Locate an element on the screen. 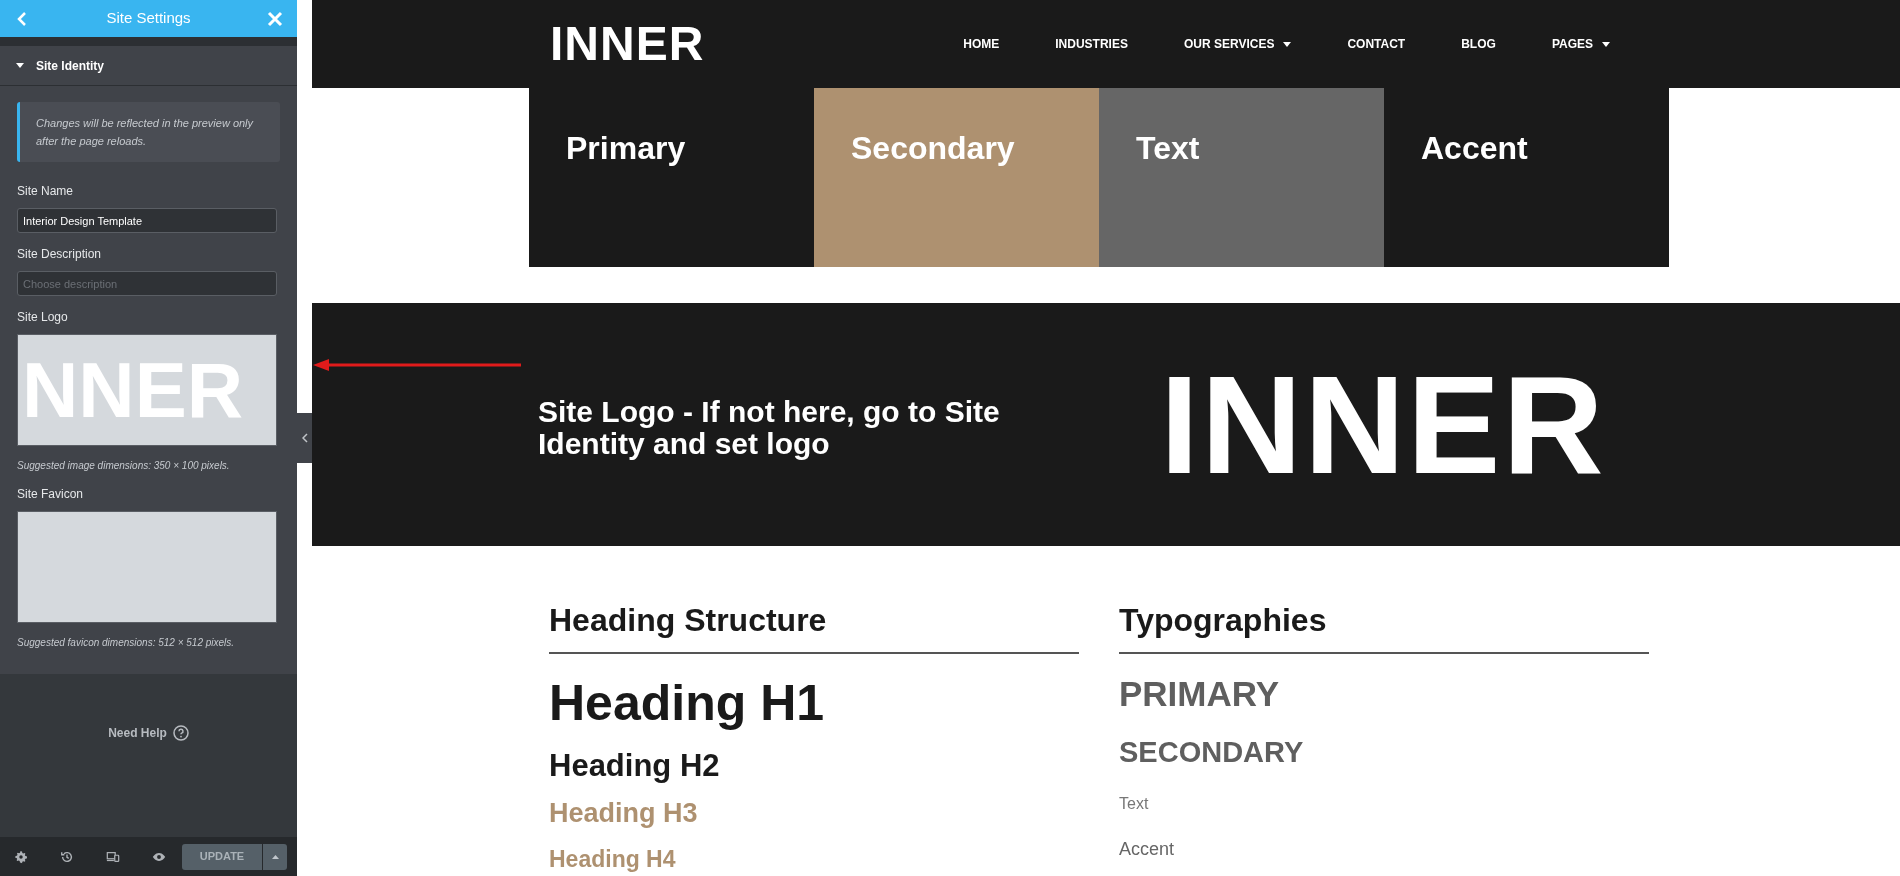  notice-text: Changes will be reflected in the preview only after the page reloads. is located at coordinates (145, 132).